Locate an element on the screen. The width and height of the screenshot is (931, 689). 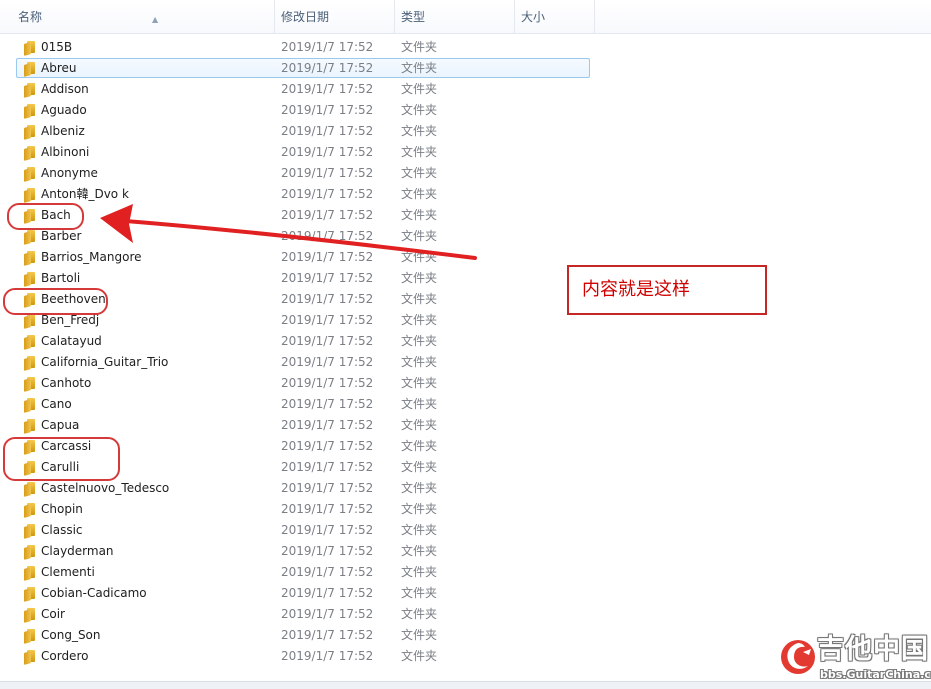
file-row: Coir 2019/1/7 17:52 文件夹 is located at coordinates (465, 614).